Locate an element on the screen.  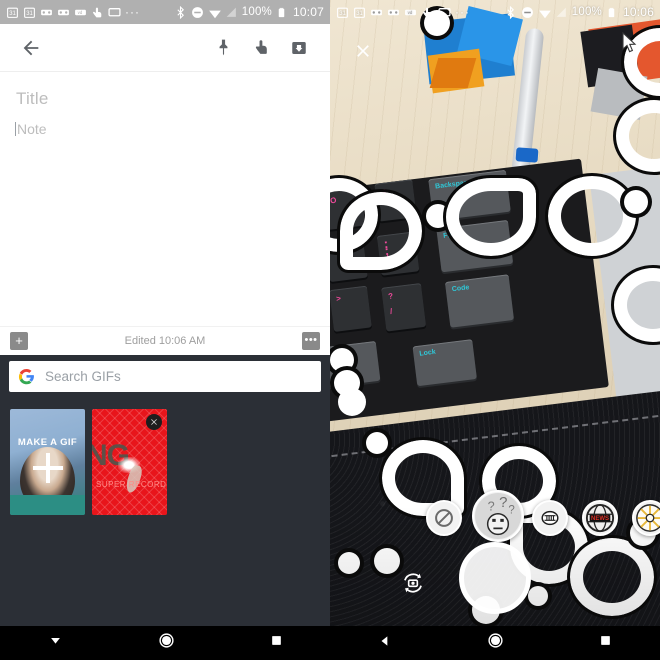
delete-gif-button is located at coordinates (154, 422).